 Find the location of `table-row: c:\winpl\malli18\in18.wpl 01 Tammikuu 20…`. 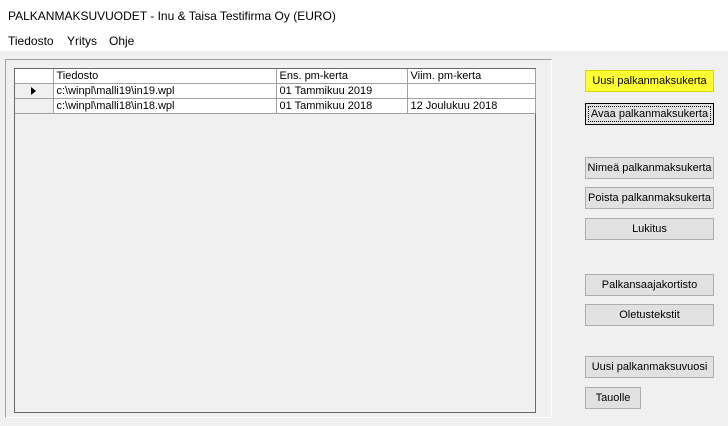

table-row: c:\winpl\malli18\in18.wpl 01 Tammikuu 20… is located at coordinates (275, 106).